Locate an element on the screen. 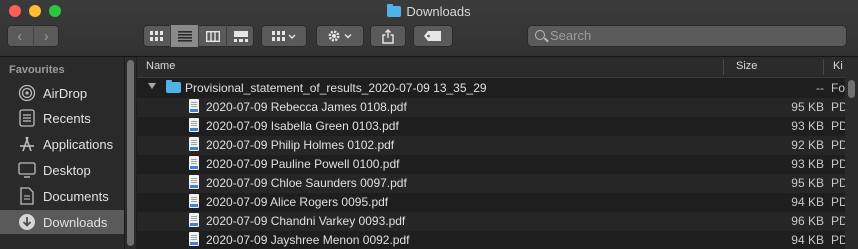 Image resolution: width=858 pixels, height=249 pixels. sidebar-item-label: Downloads is located at coordinates (75, 222).